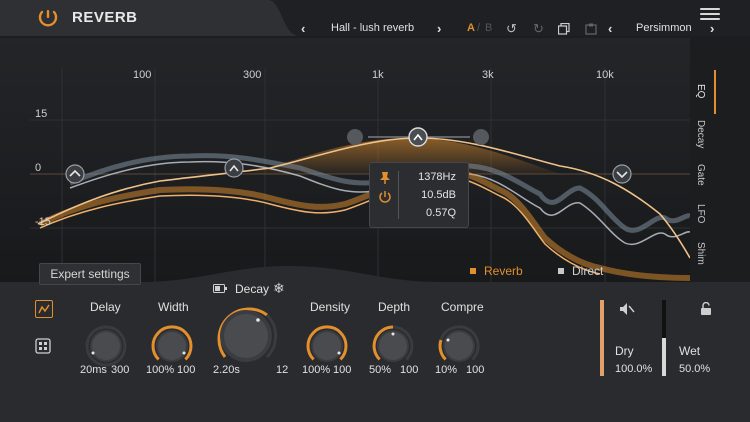  I want to click on dry-meter, so click(602, 338).